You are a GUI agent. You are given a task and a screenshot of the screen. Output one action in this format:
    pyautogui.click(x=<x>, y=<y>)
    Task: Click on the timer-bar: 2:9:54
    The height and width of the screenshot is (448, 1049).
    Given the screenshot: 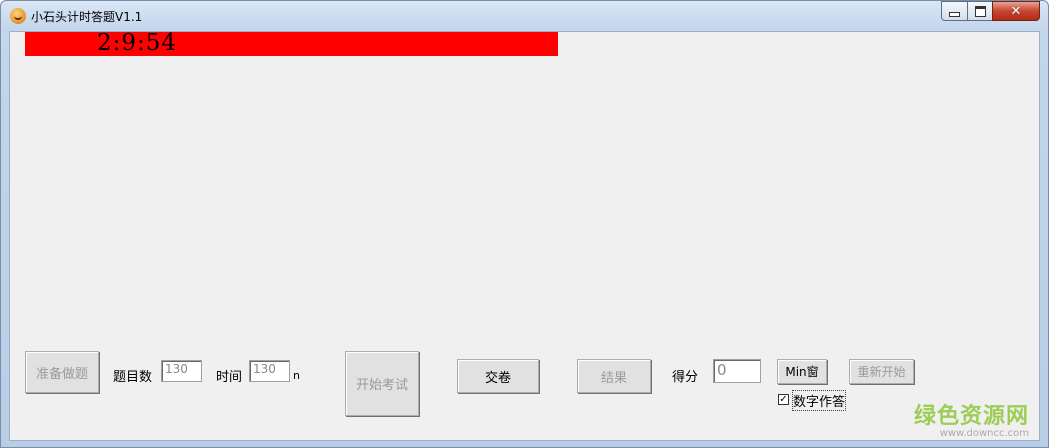 What is the action you would take?
    pyautogui.click(x=291, y=43)
    